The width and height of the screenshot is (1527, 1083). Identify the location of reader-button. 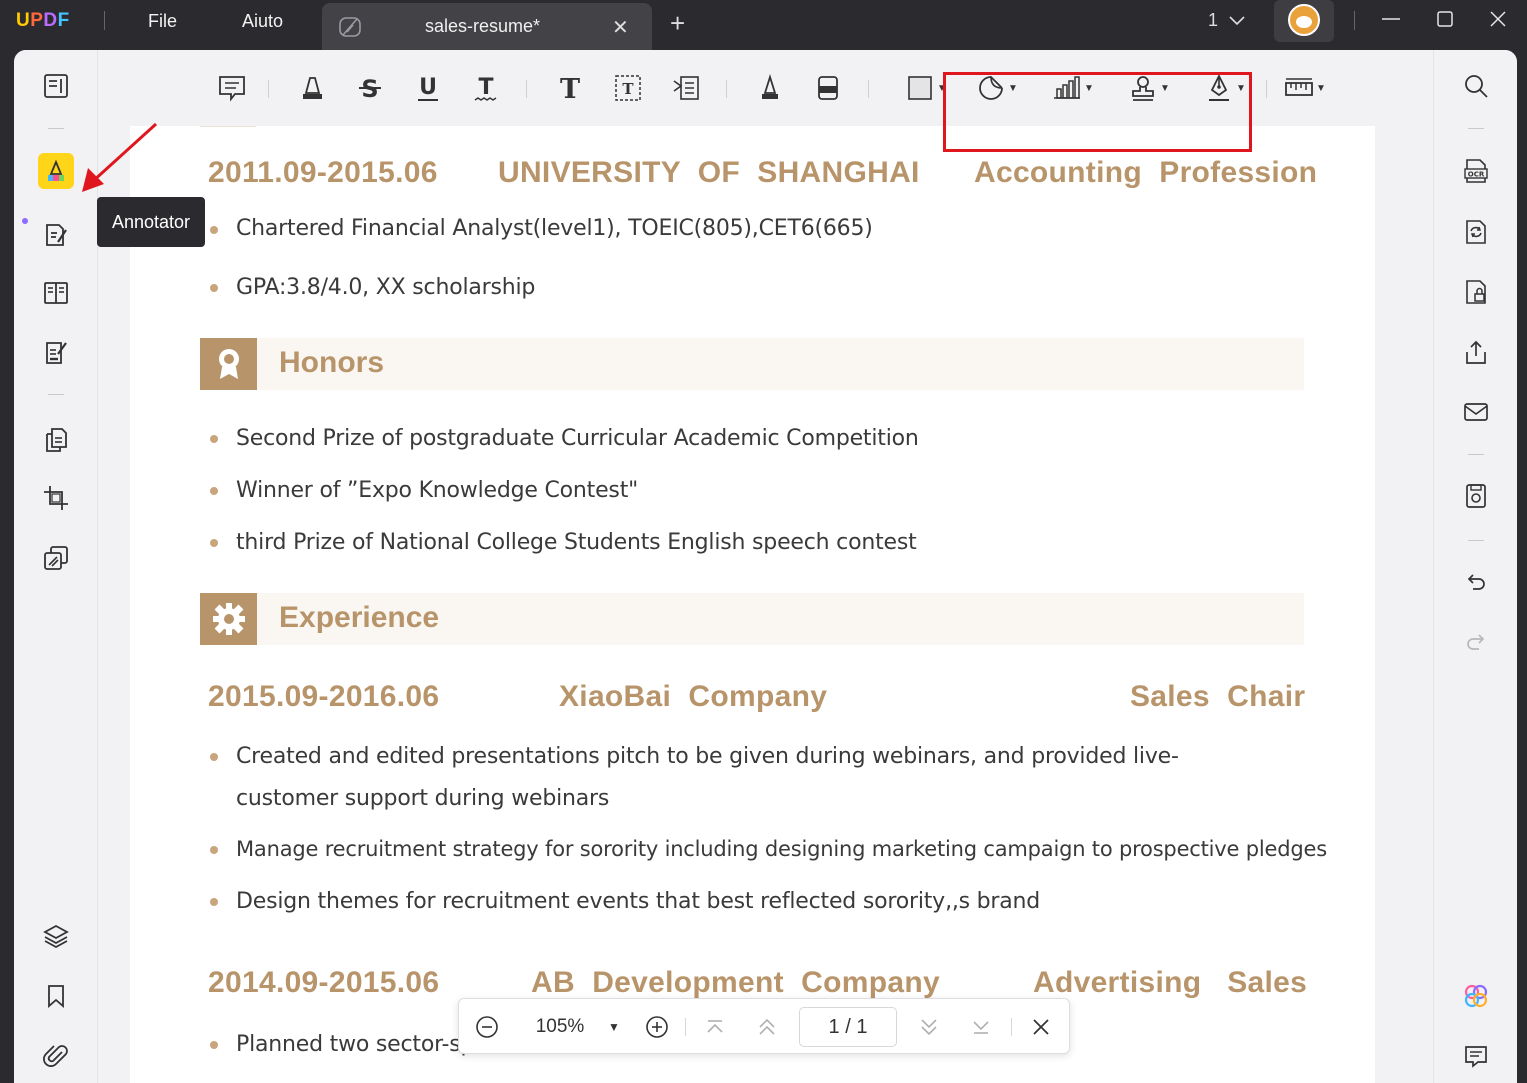
(56, 86).